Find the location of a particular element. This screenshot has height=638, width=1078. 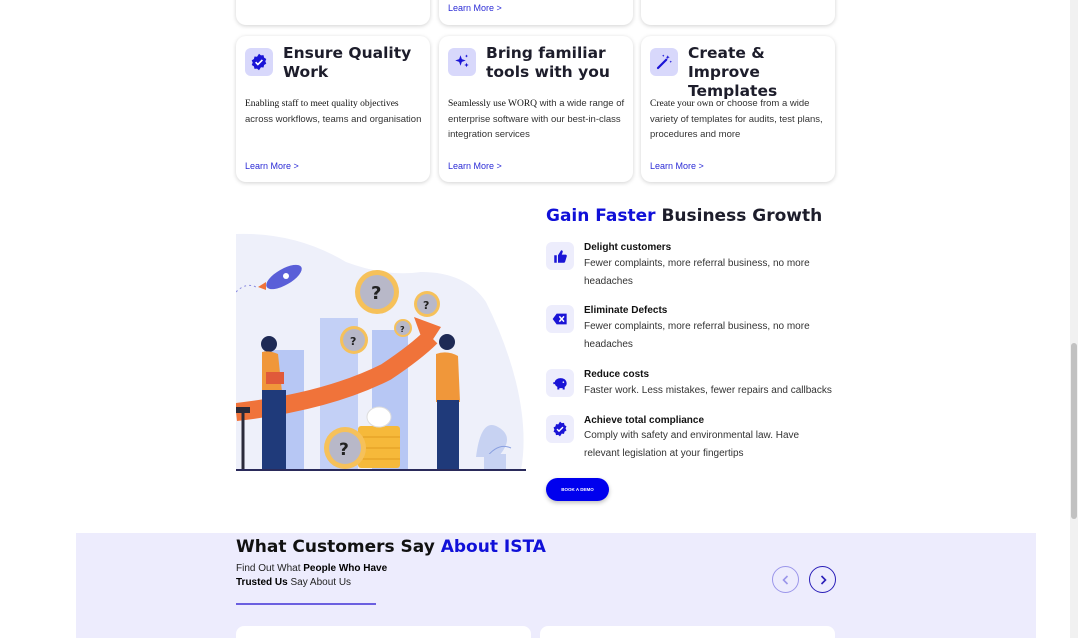

feature-title: Eliminate Defects is located at coordinates (626, 310).